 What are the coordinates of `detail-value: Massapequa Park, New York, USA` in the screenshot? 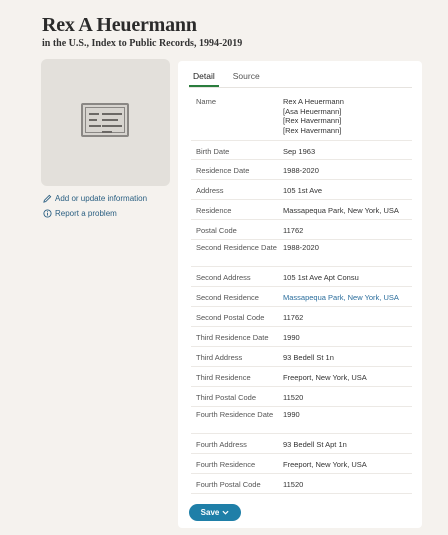 It's located at (341, 210).